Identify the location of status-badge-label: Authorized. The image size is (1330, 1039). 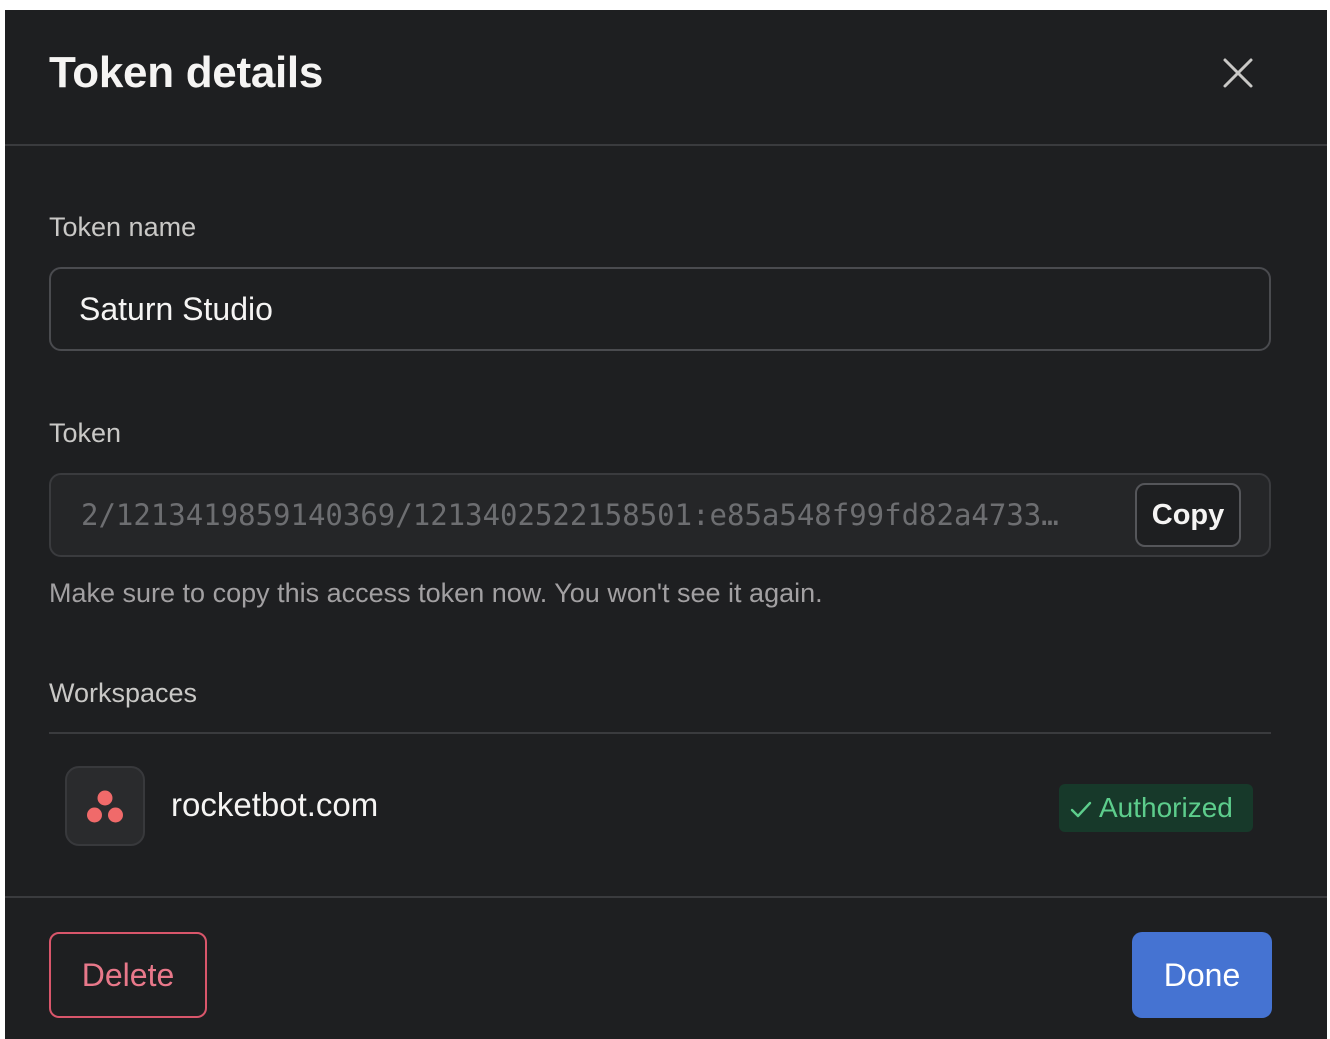
(1166, 807).